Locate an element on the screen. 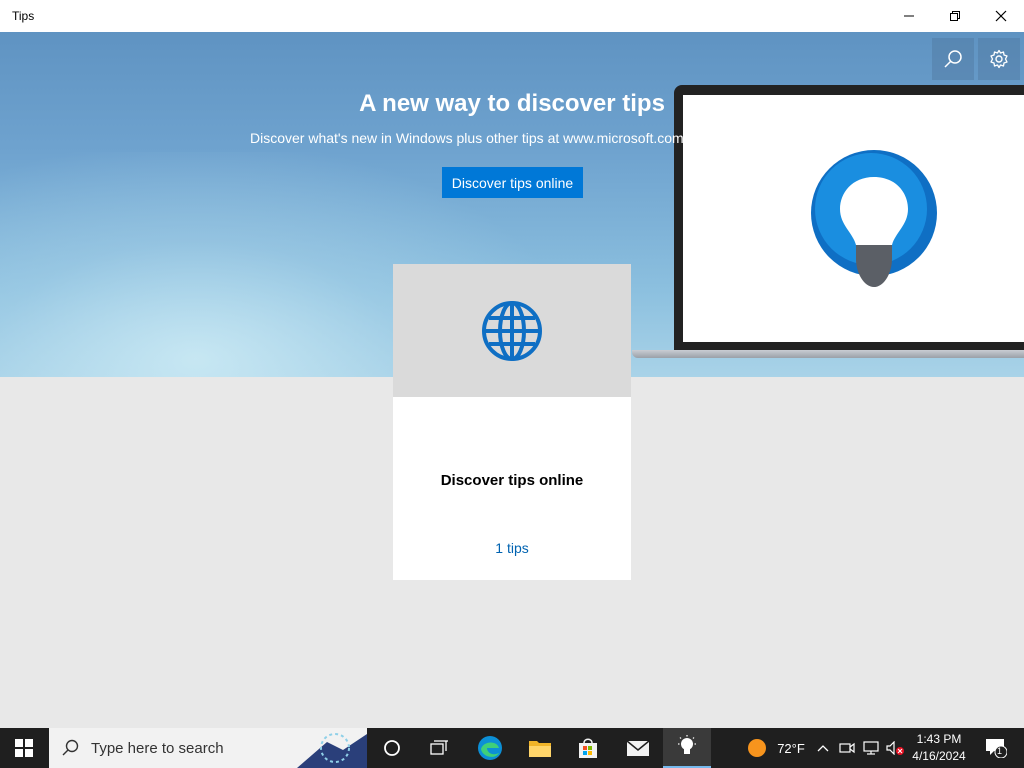 This screenshot has width=1024, height=768. clock-date: 4/16/2024 is located at coordinates (939, 756).